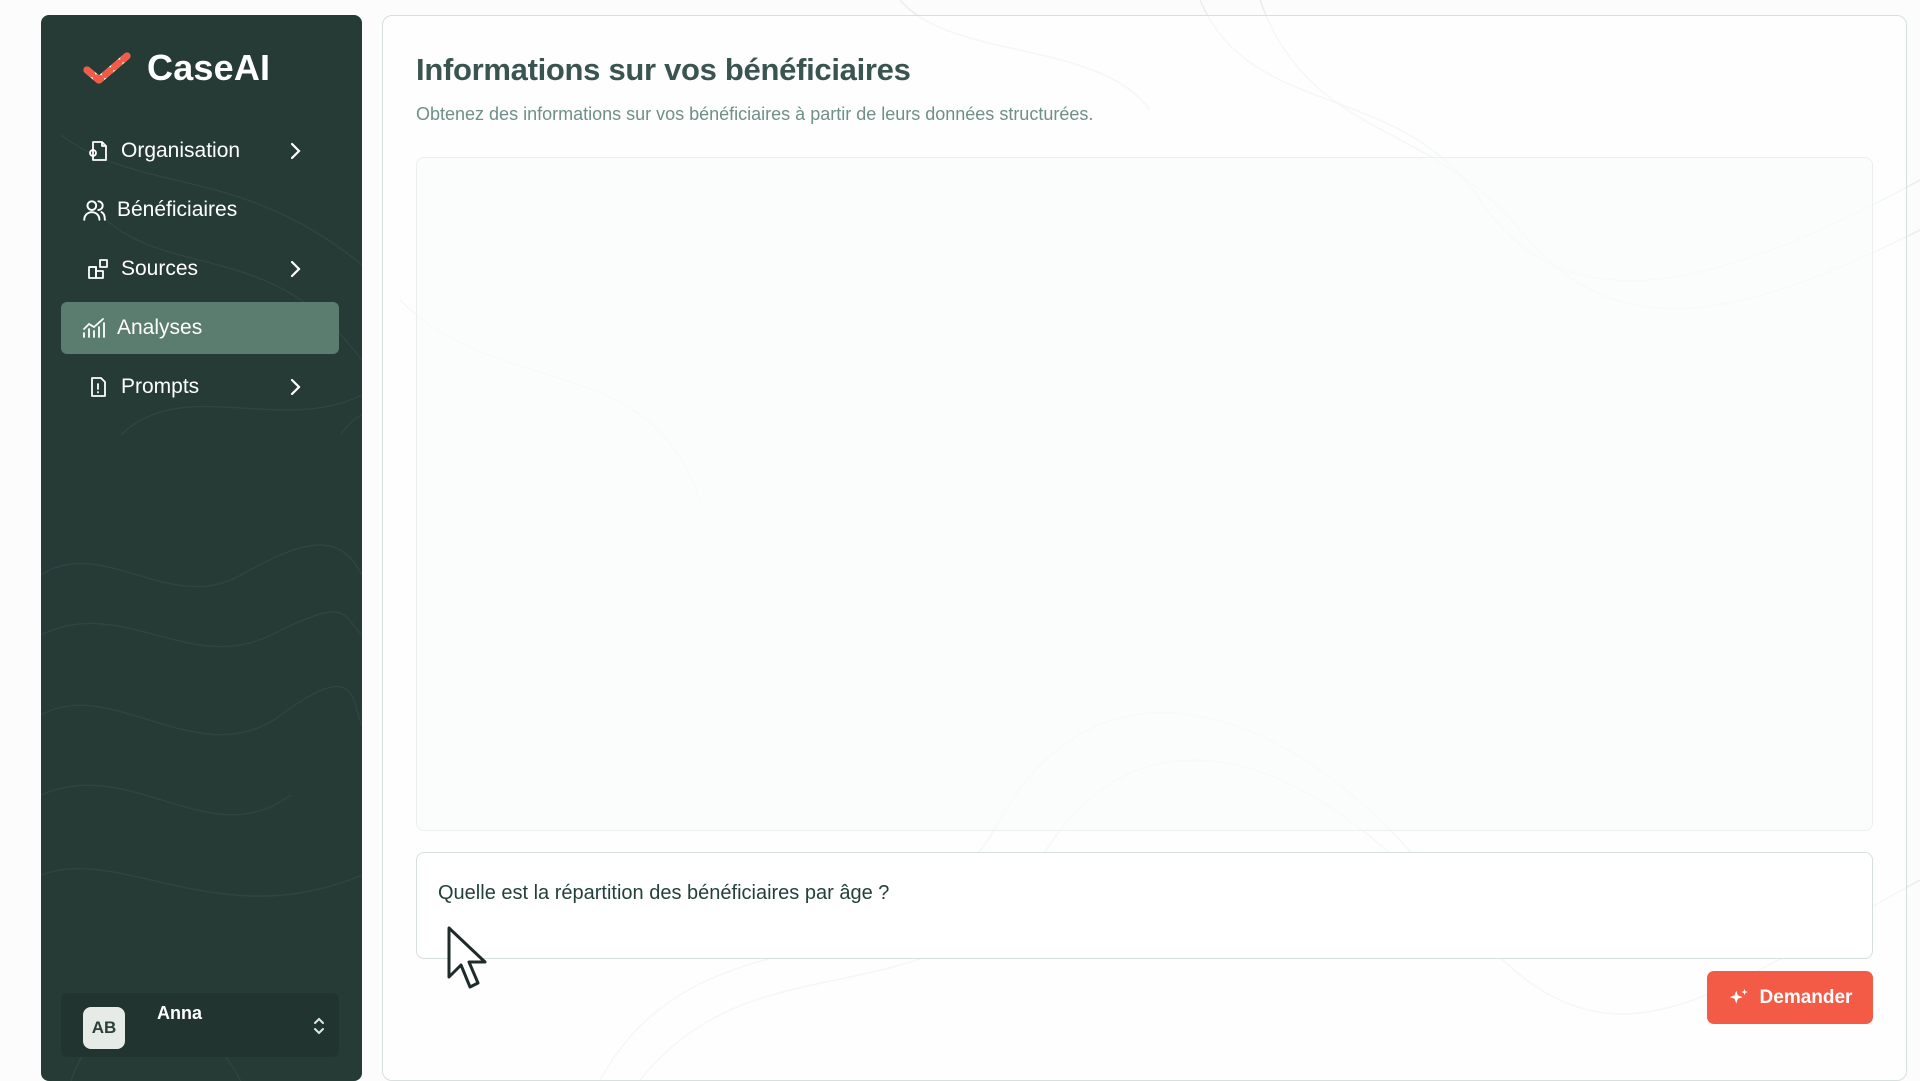 The width and height of the screenshot is (1920, 1081). Describe the element at coordinates (177, 209) in the screenshot. I see `sidebar-item-label: Bénéficiaires` at that location.